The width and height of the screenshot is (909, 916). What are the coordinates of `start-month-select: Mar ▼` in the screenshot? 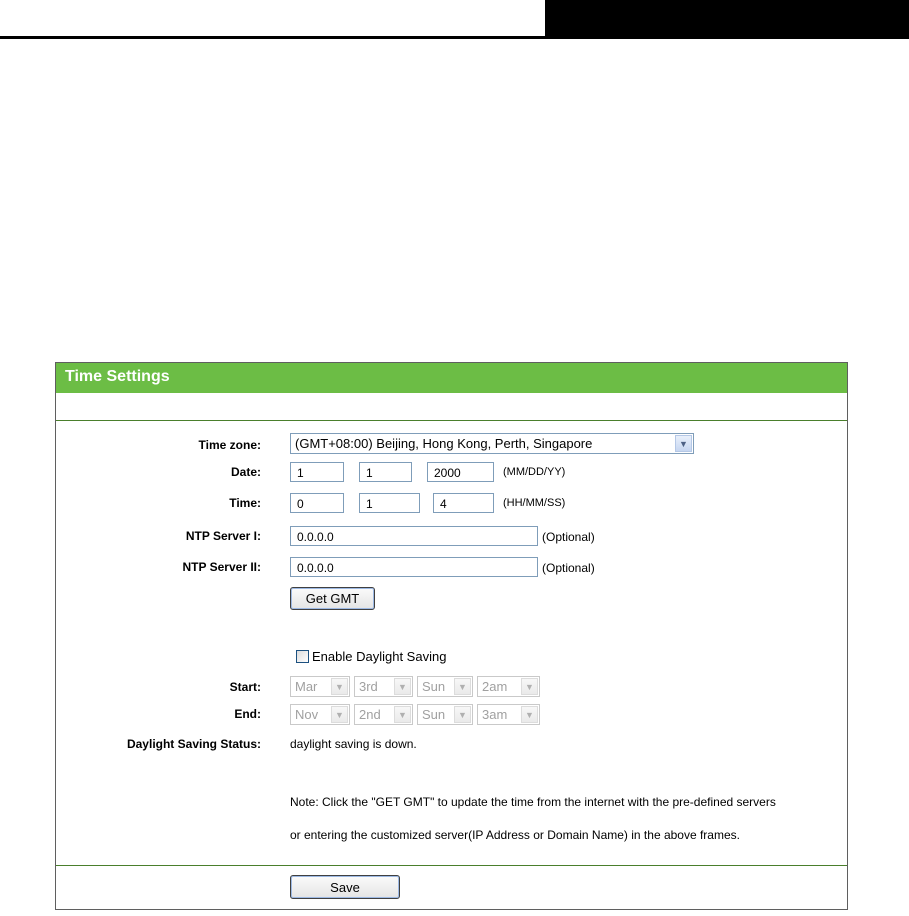 It's located at (320, 686).